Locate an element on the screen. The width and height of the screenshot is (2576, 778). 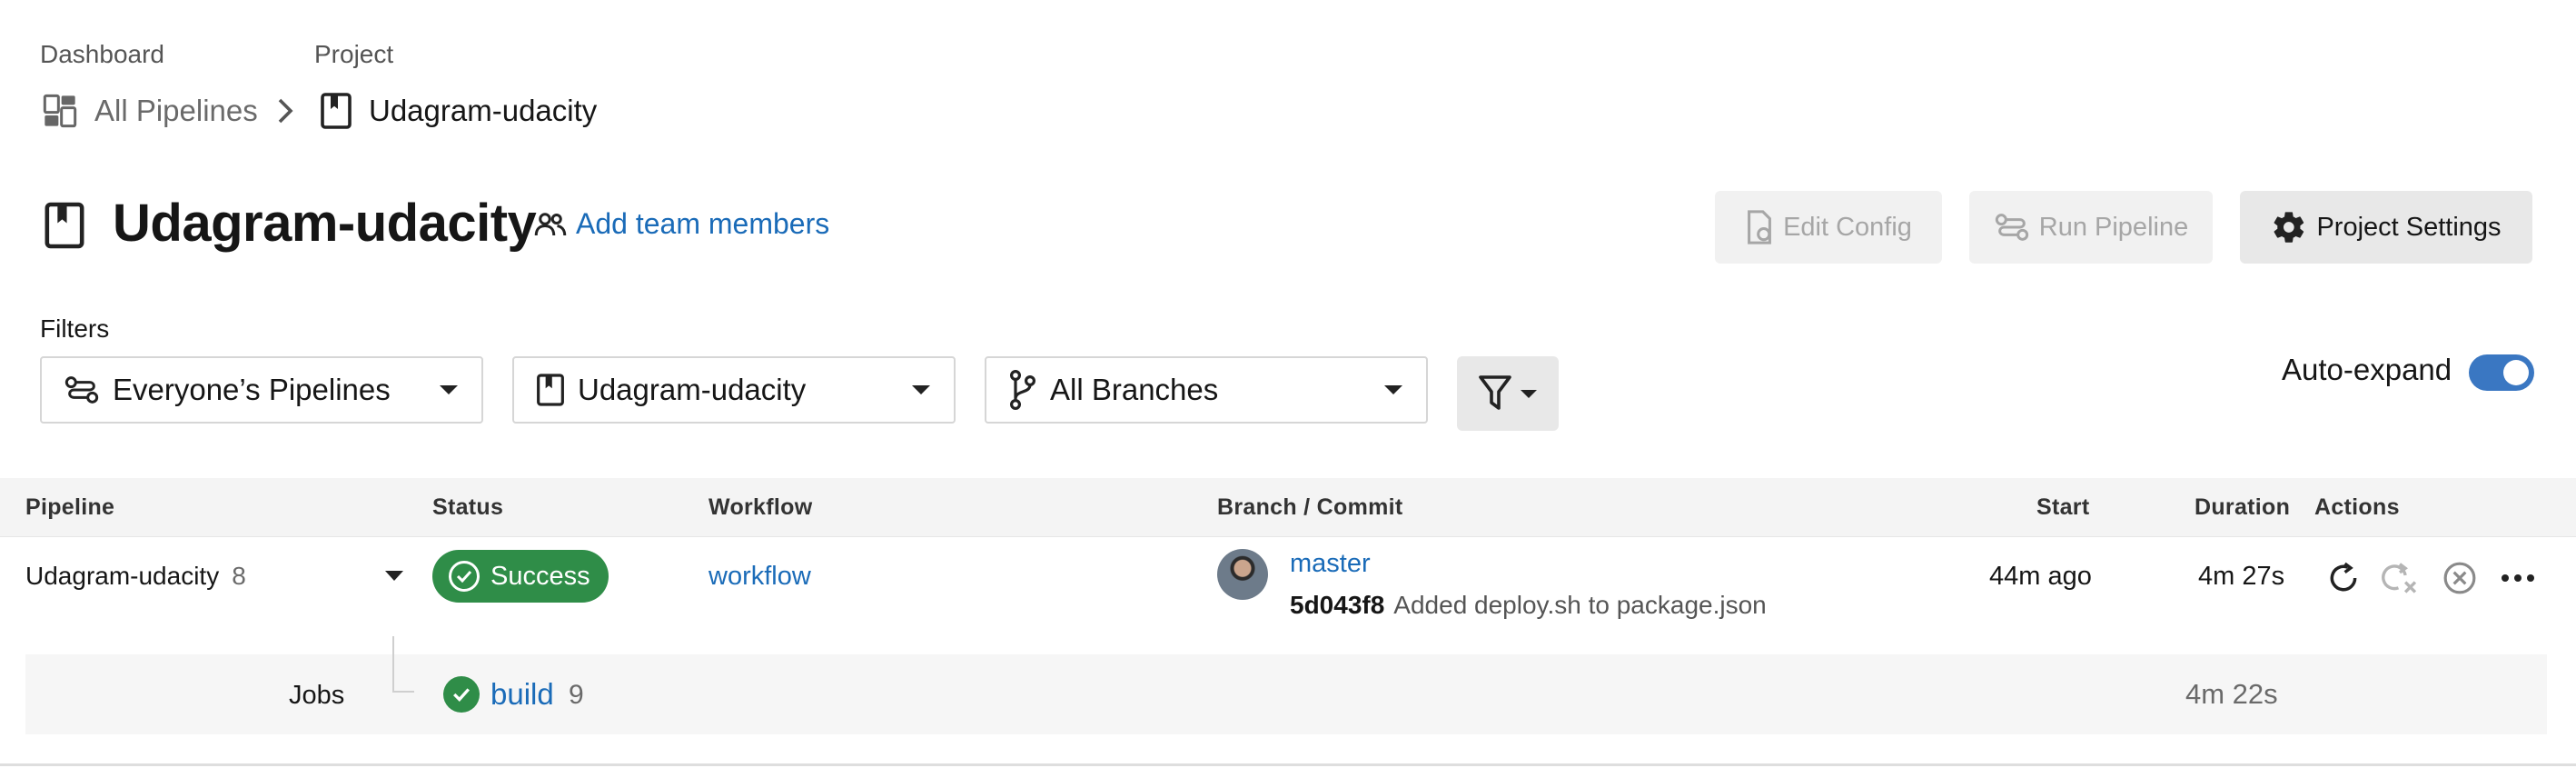
avatar is located at coordinates (1242, 574).